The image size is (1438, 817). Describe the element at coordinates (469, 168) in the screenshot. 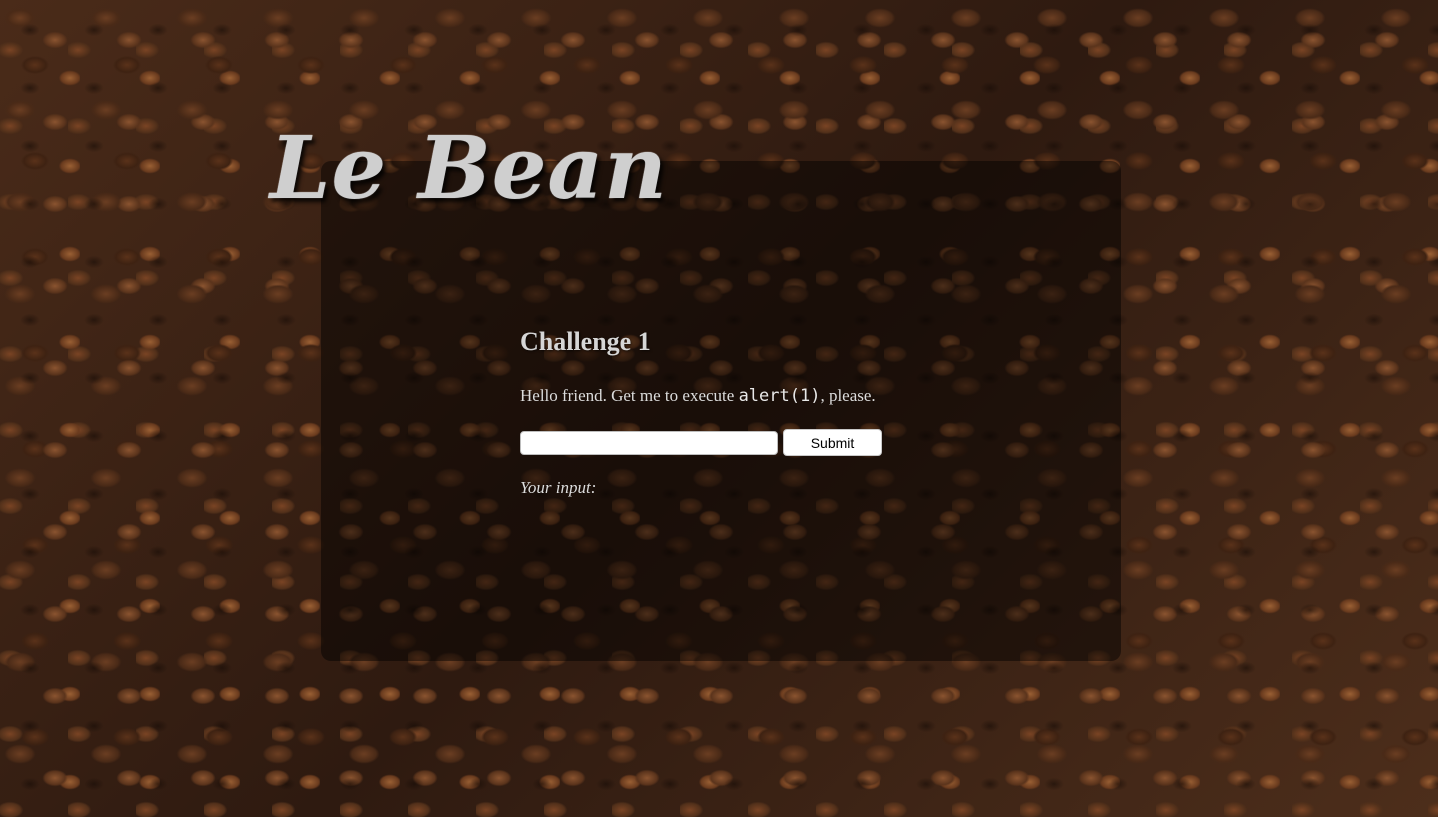

I see `site-logo: Le Bean` at that location.